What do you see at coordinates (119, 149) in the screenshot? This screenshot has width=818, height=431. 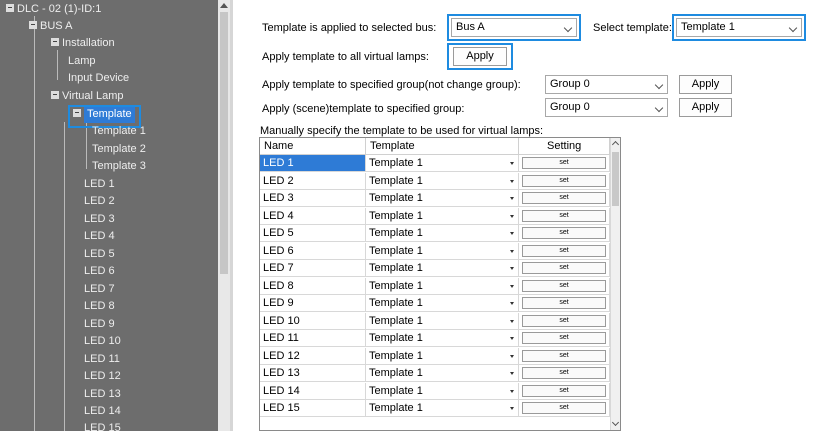 I see `tree-node-template-2: Template 2` at bounding box center [119, 149].